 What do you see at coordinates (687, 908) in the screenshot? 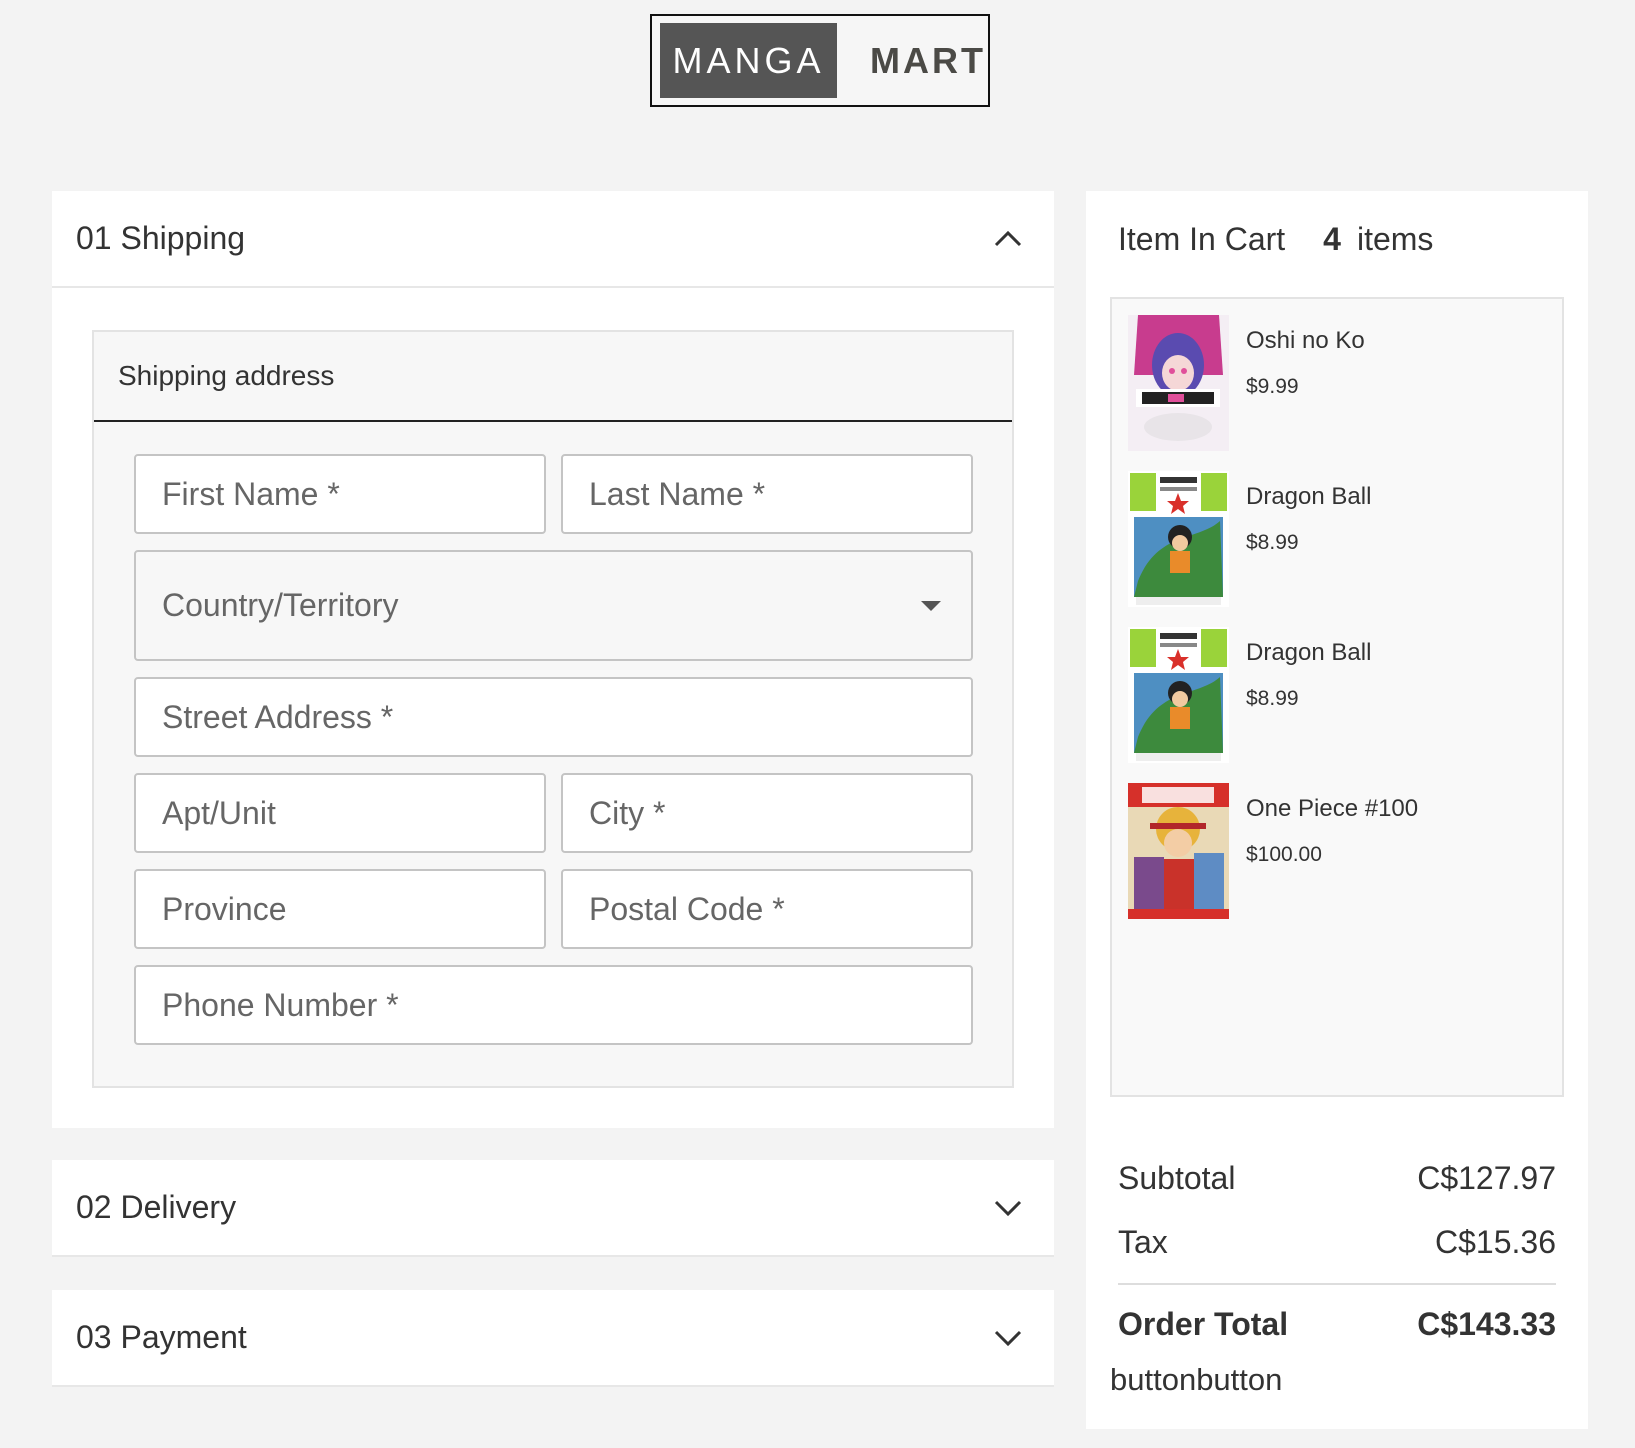
I see `postal-code-placeholder: Postal Code *` at bounding box center [687, 908].